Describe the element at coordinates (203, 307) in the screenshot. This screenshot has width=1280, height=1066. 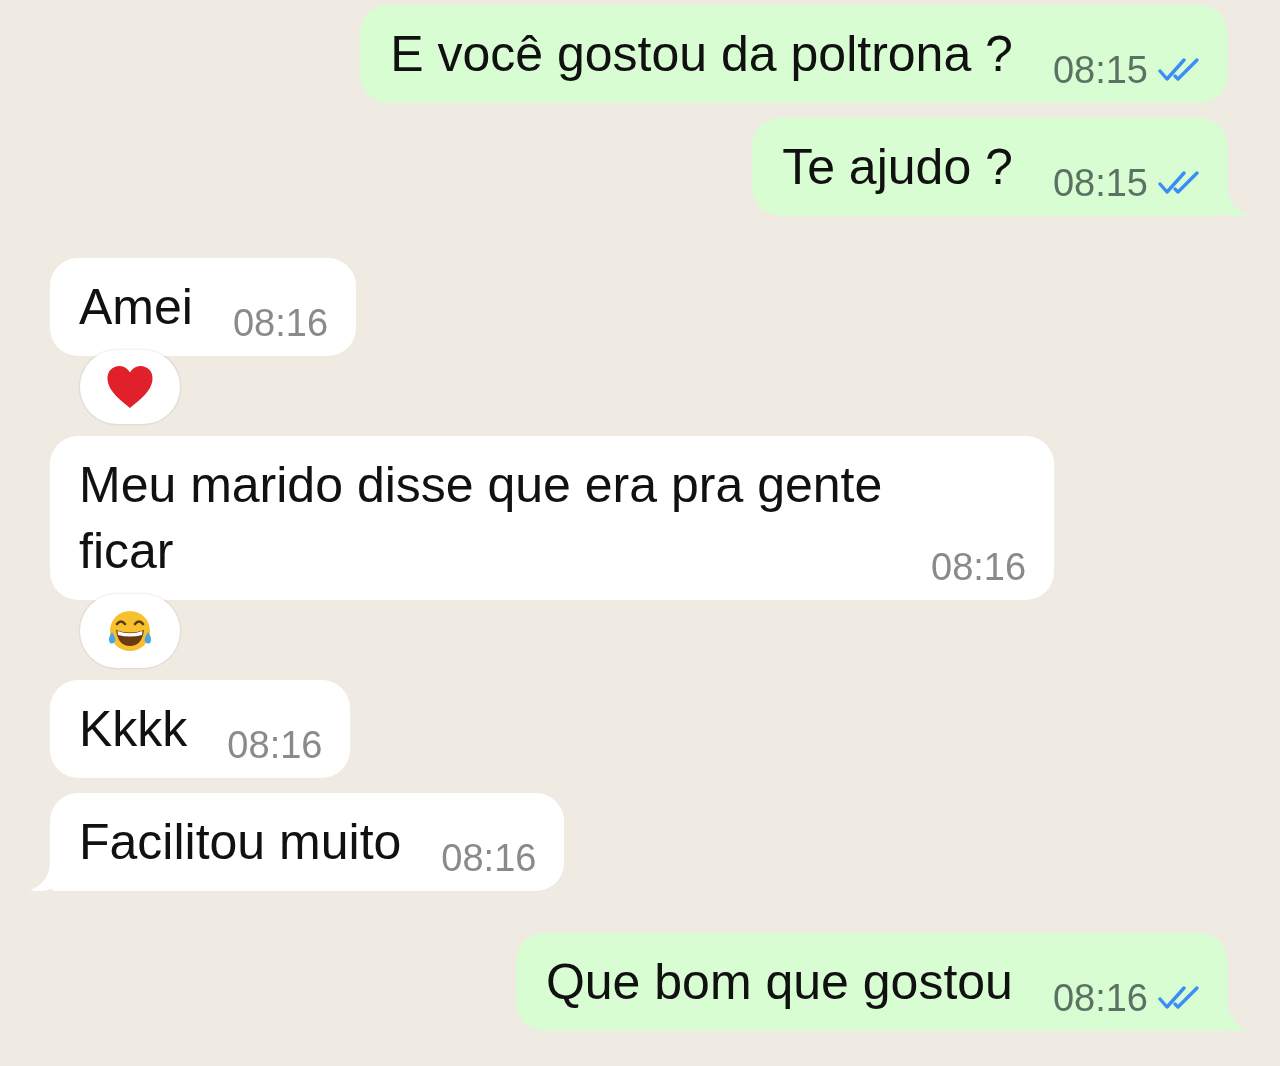
I see `received-message-bubble: Amei 08:16` at that location.